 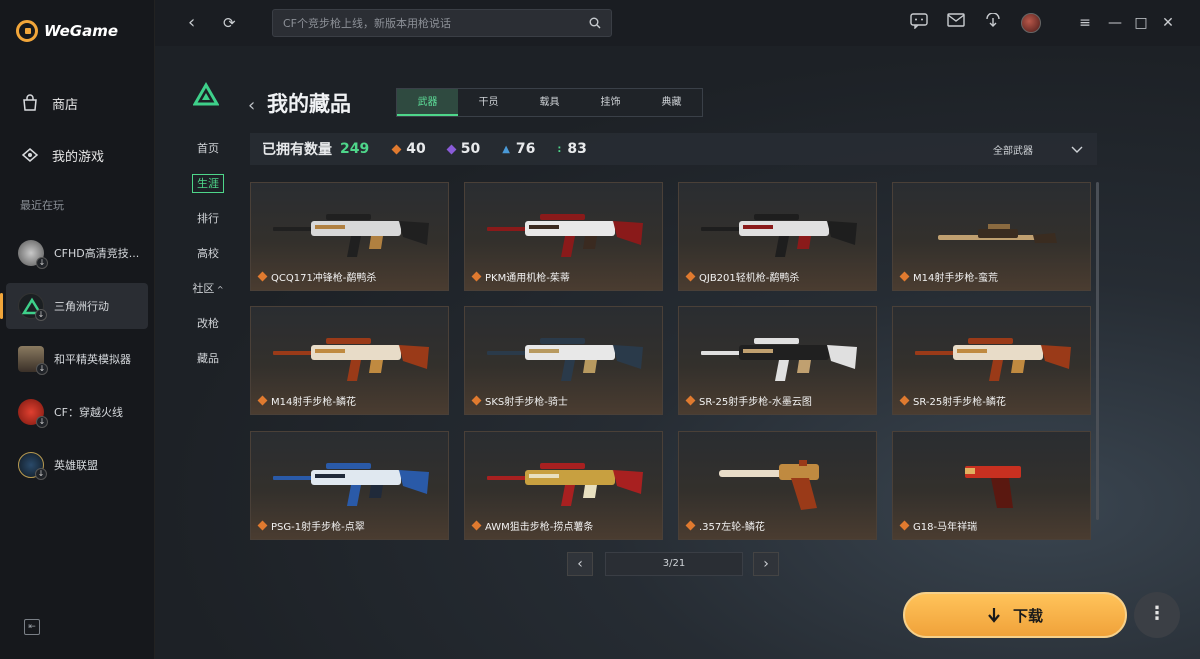 I want to click on weapon-name: SKS射手步枪-骑士, so click(x=519, y=400).